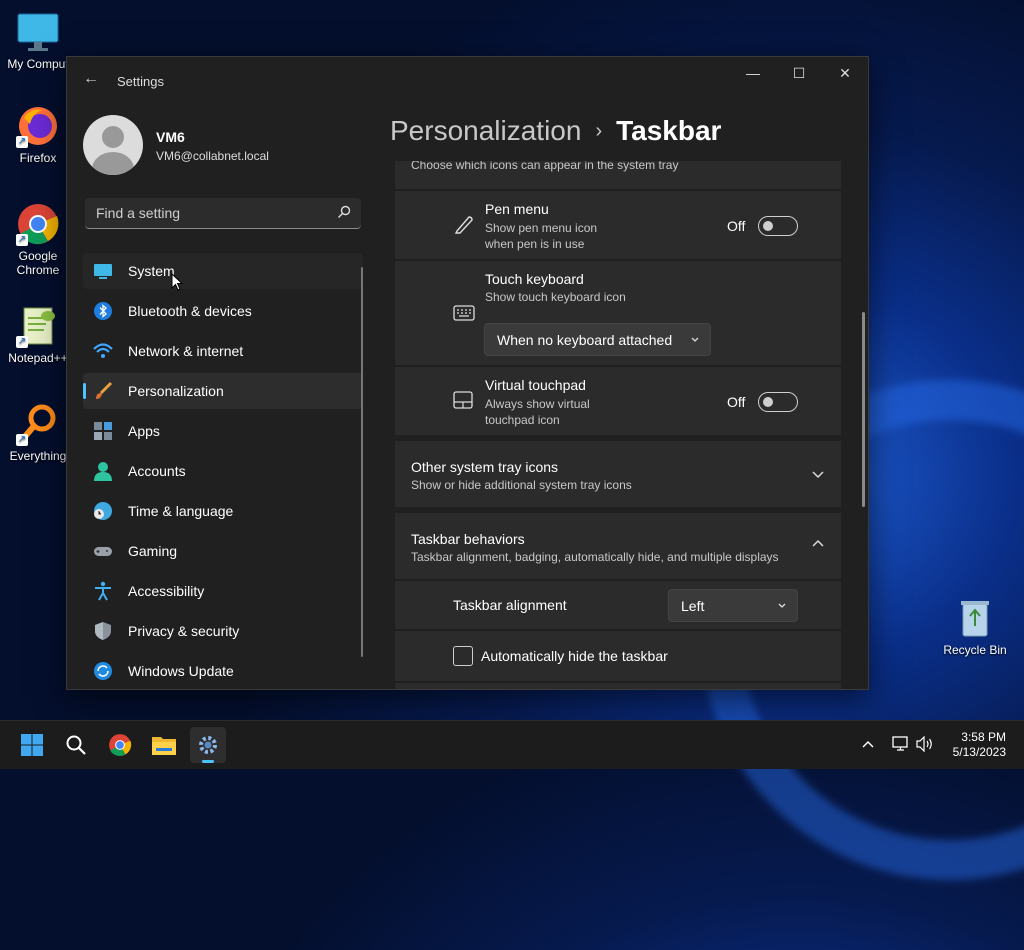  I want to click on shield-icon, so click(103, 631).